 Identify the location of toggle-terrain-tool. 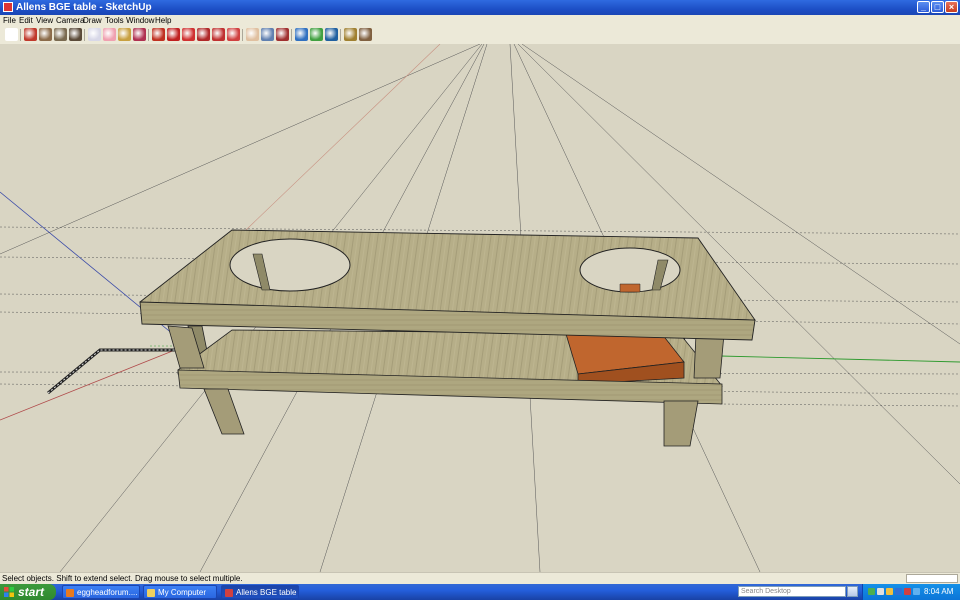
(365, 34).